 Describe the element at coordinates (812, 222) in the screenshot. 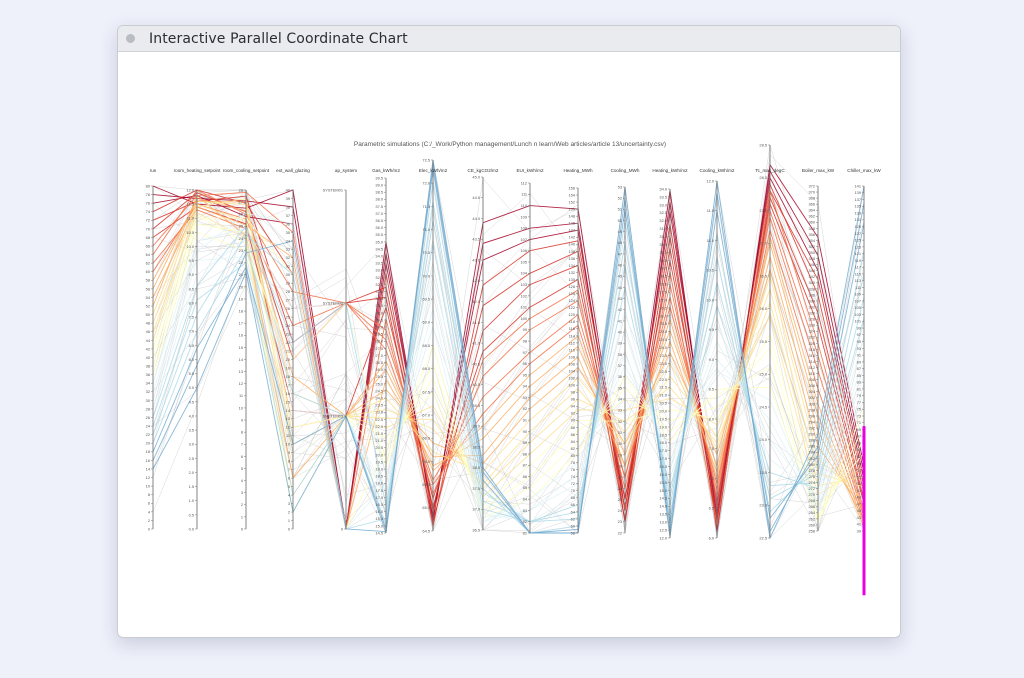

I see `tick-label: 360` at that location.